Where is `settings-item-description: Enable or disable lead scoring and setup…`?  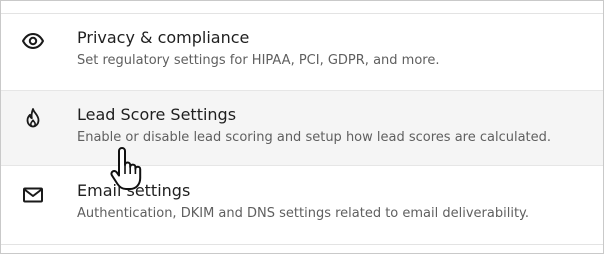 settings-item-description: Enable or disable lead scoring and setup… is located at coordinates (314, 137).